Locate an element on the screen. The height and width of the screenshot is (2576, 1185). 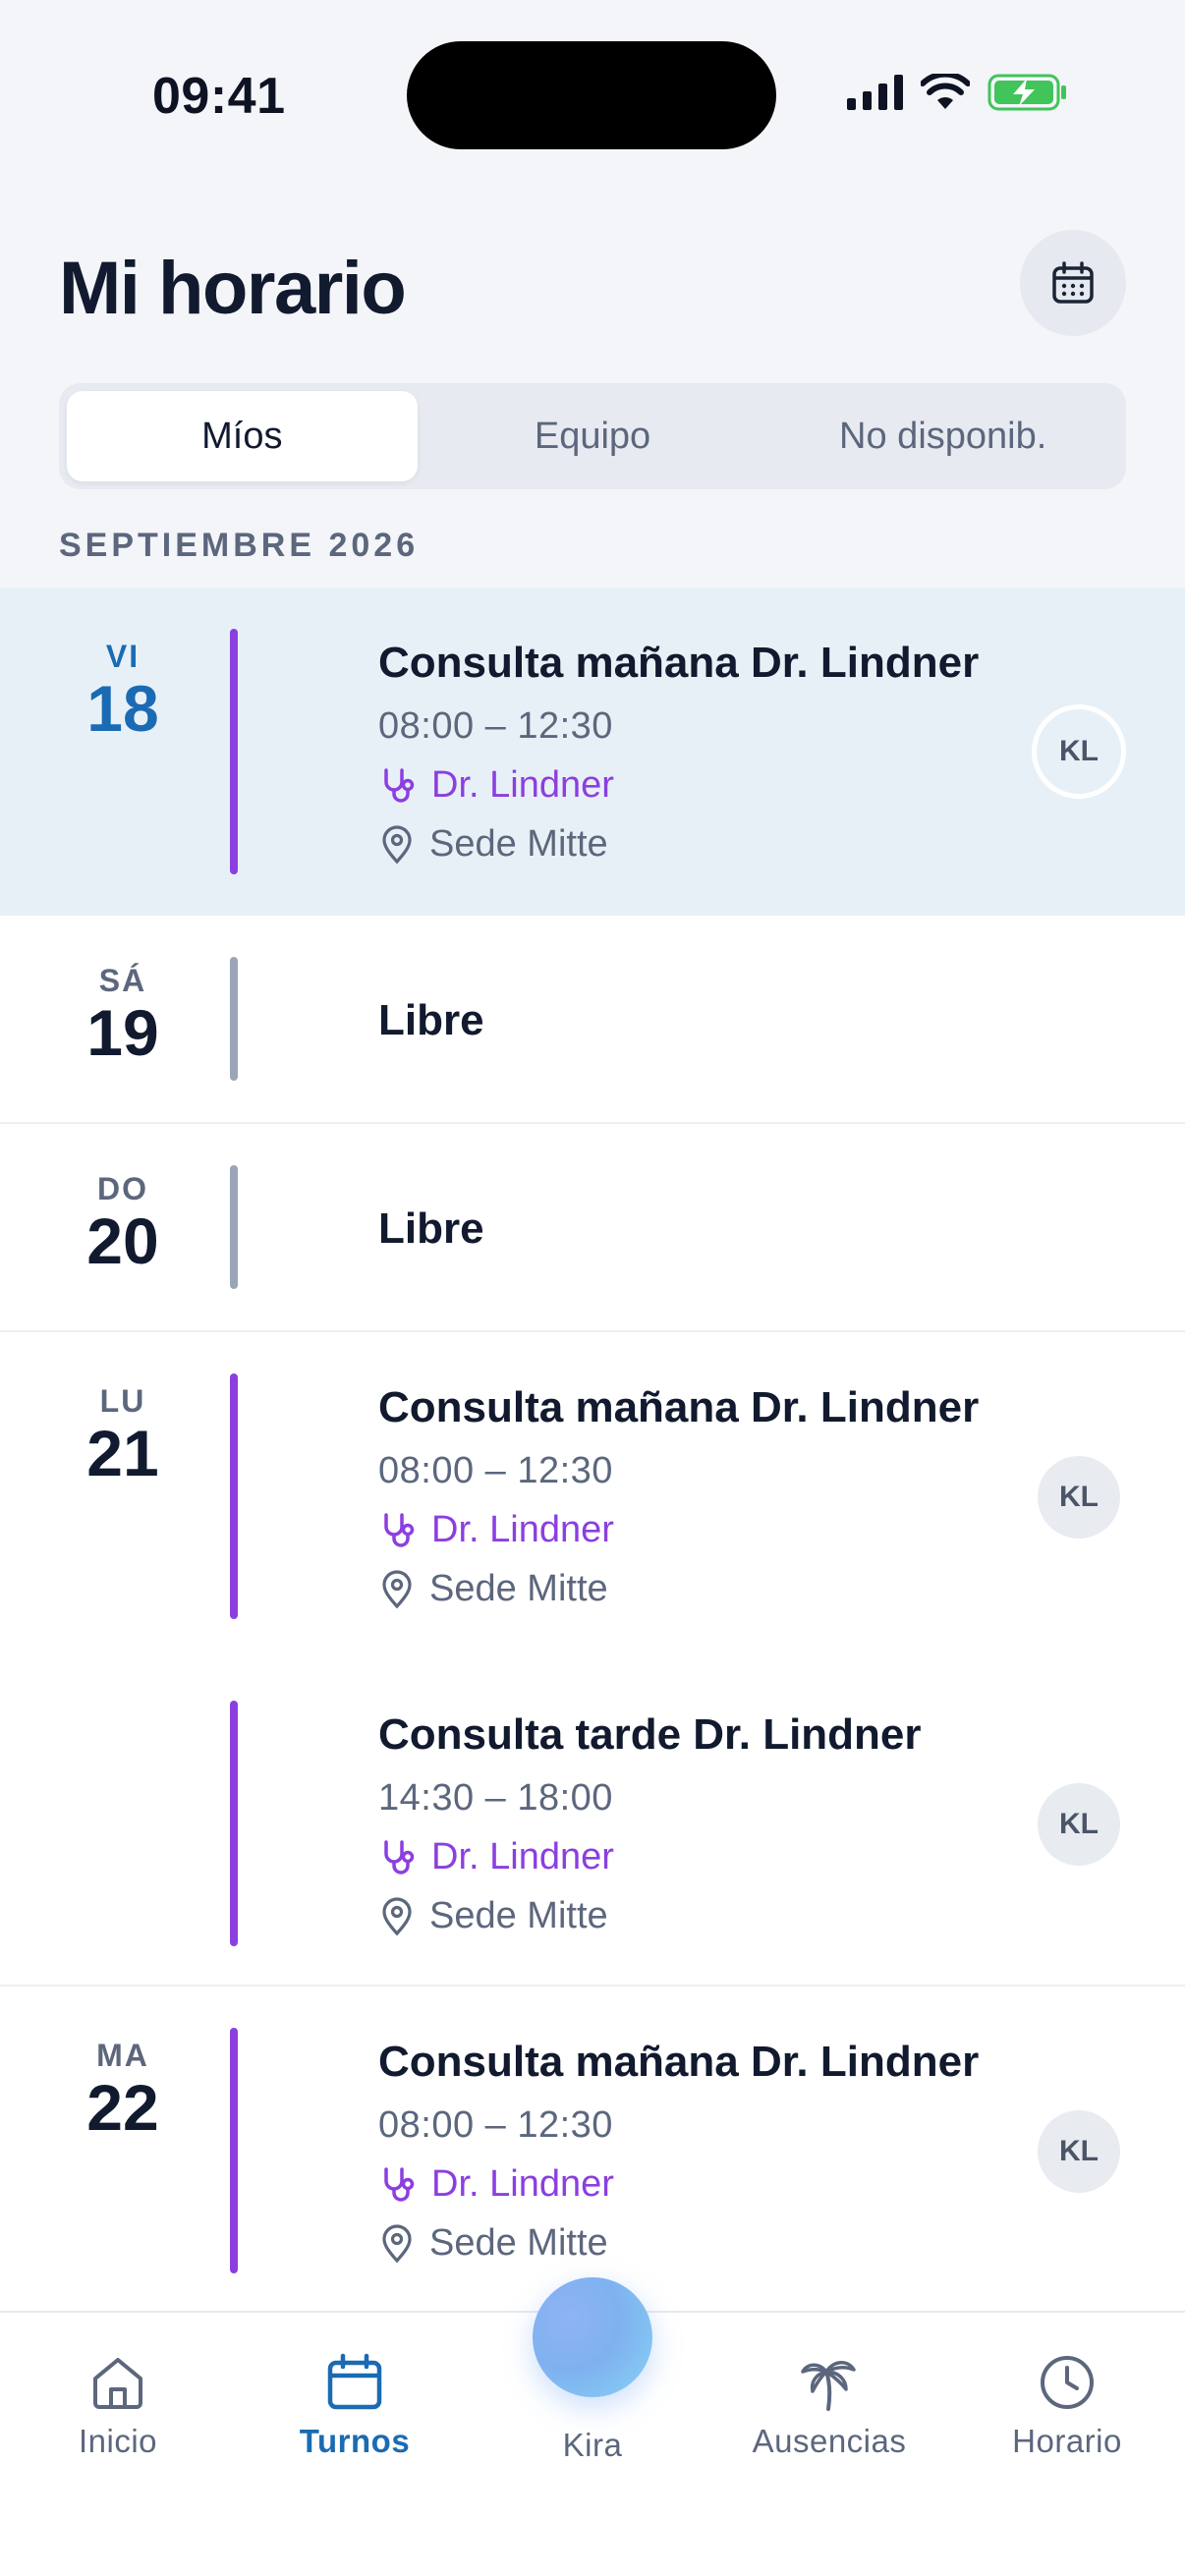
home-icon is located at coordinates (118, 2383).